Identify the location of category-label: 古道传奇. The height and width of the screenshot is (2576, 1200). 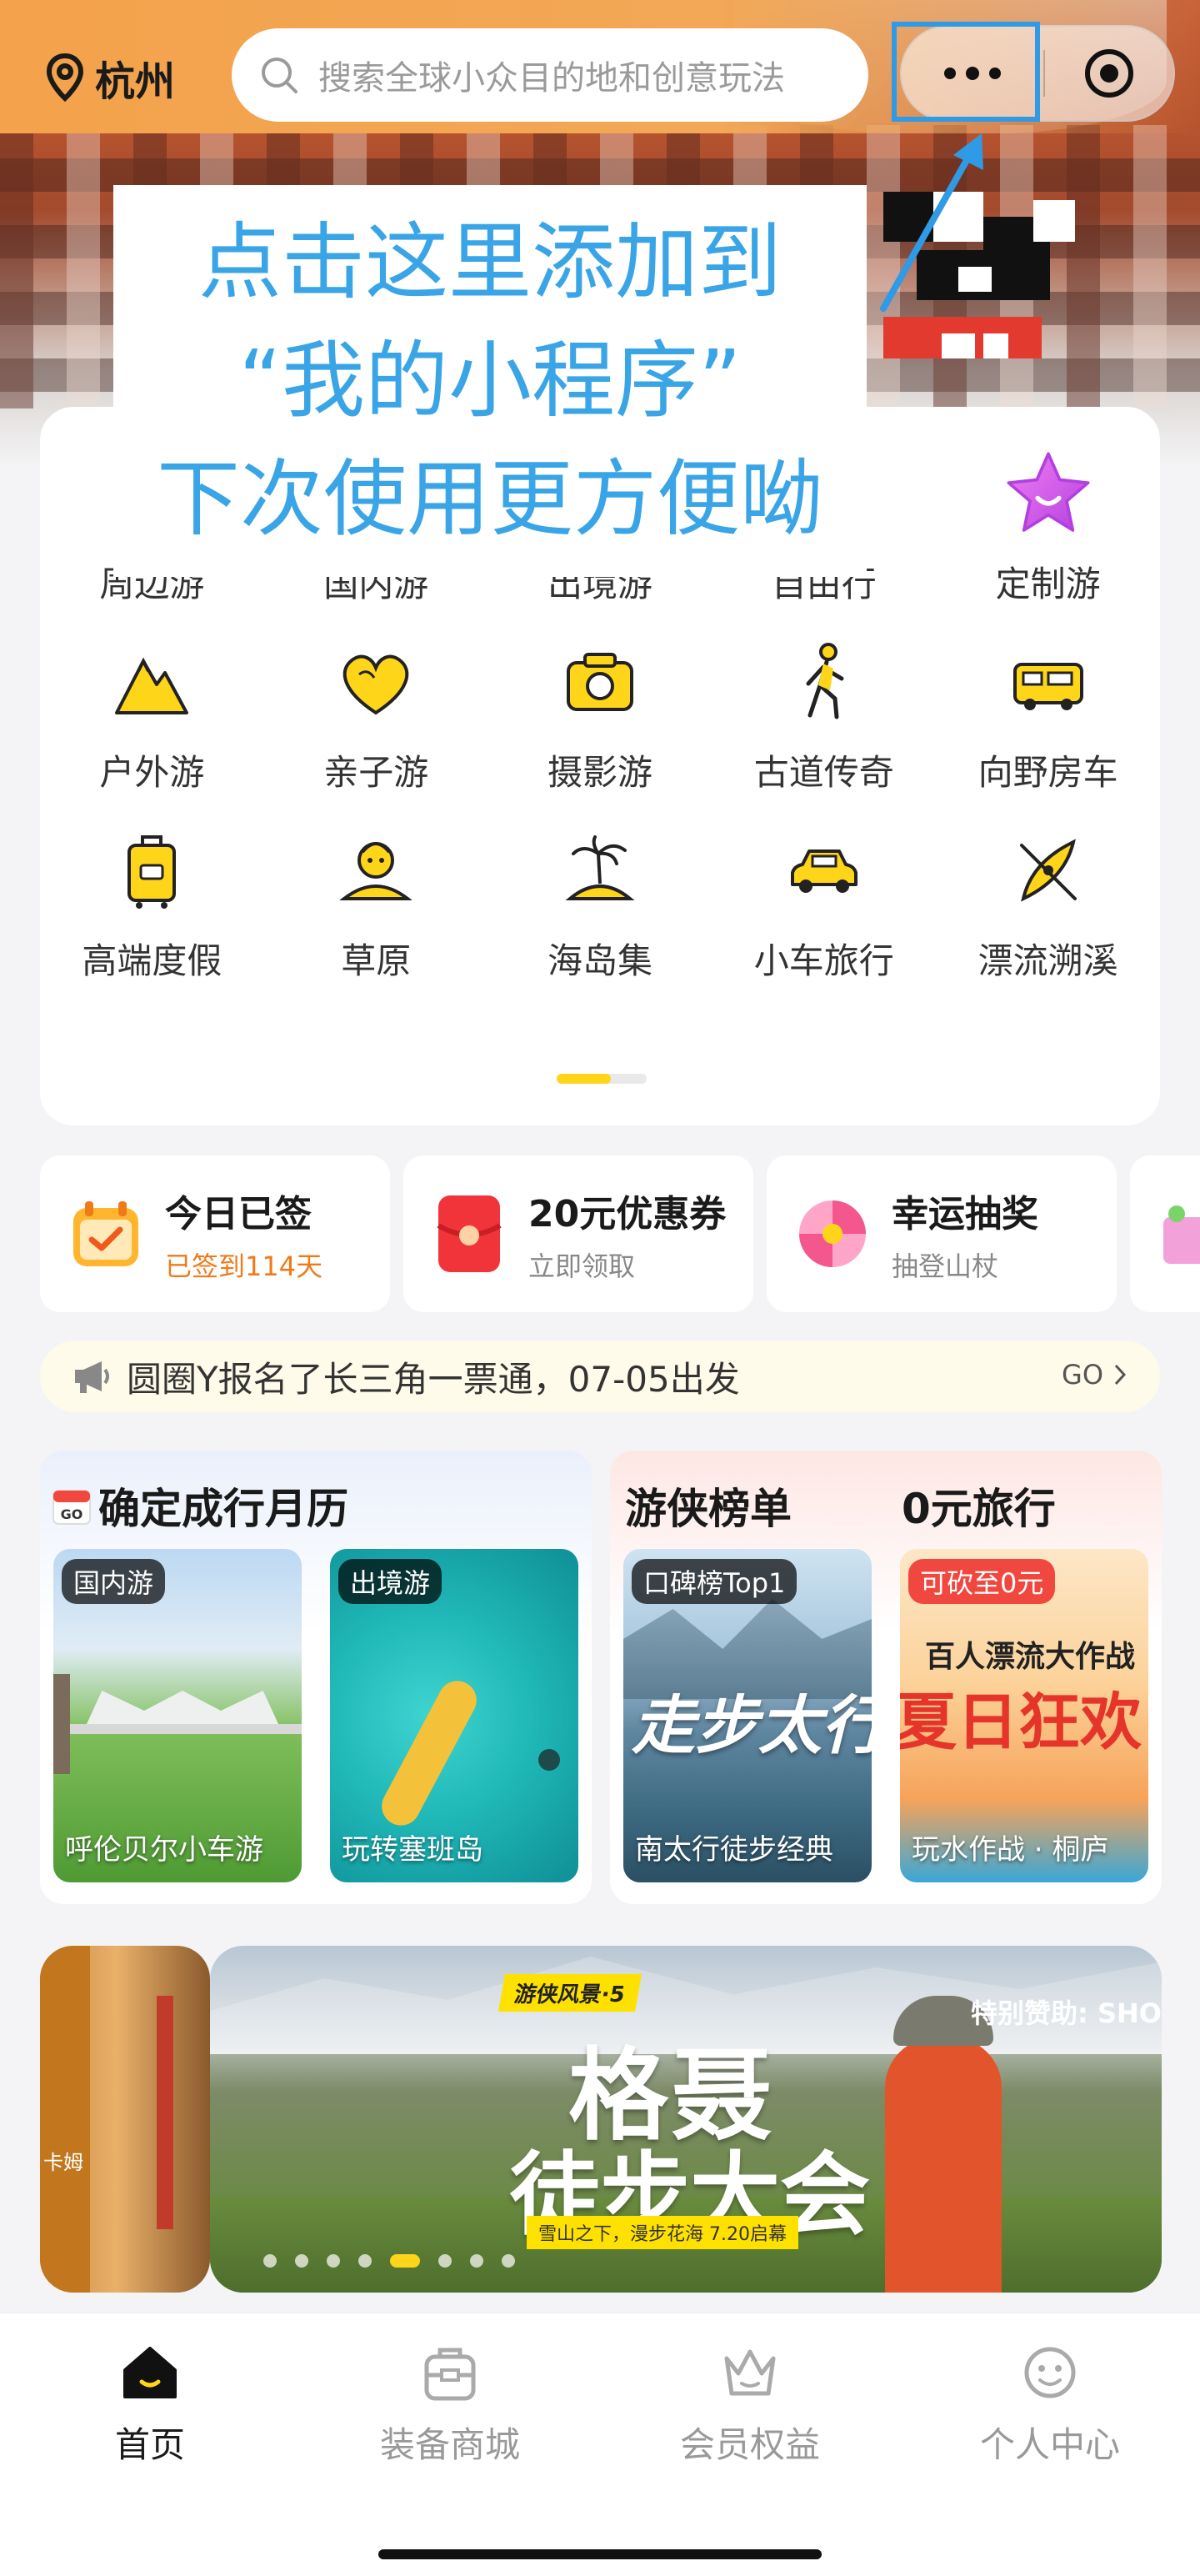
(823, 772).